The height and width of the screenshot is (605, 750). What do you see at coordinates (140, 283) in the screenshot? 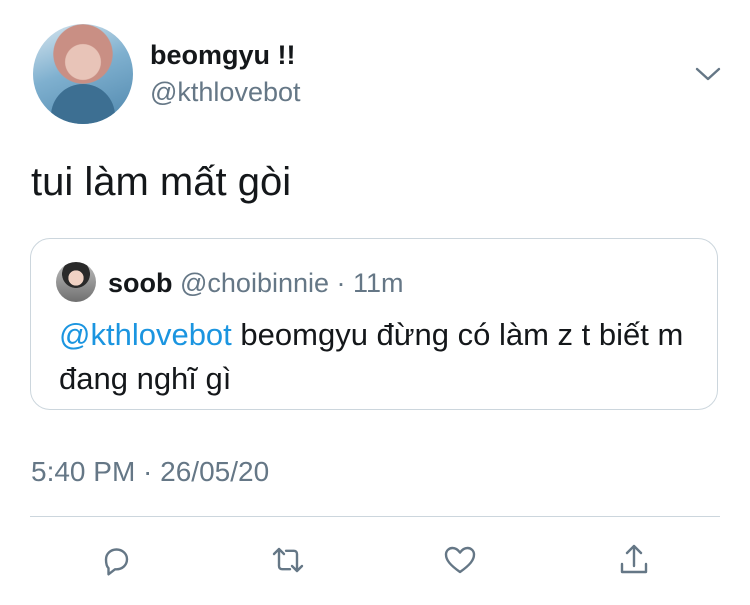
I see `quoted-author-name: soob` at bounding box center [140, 283].